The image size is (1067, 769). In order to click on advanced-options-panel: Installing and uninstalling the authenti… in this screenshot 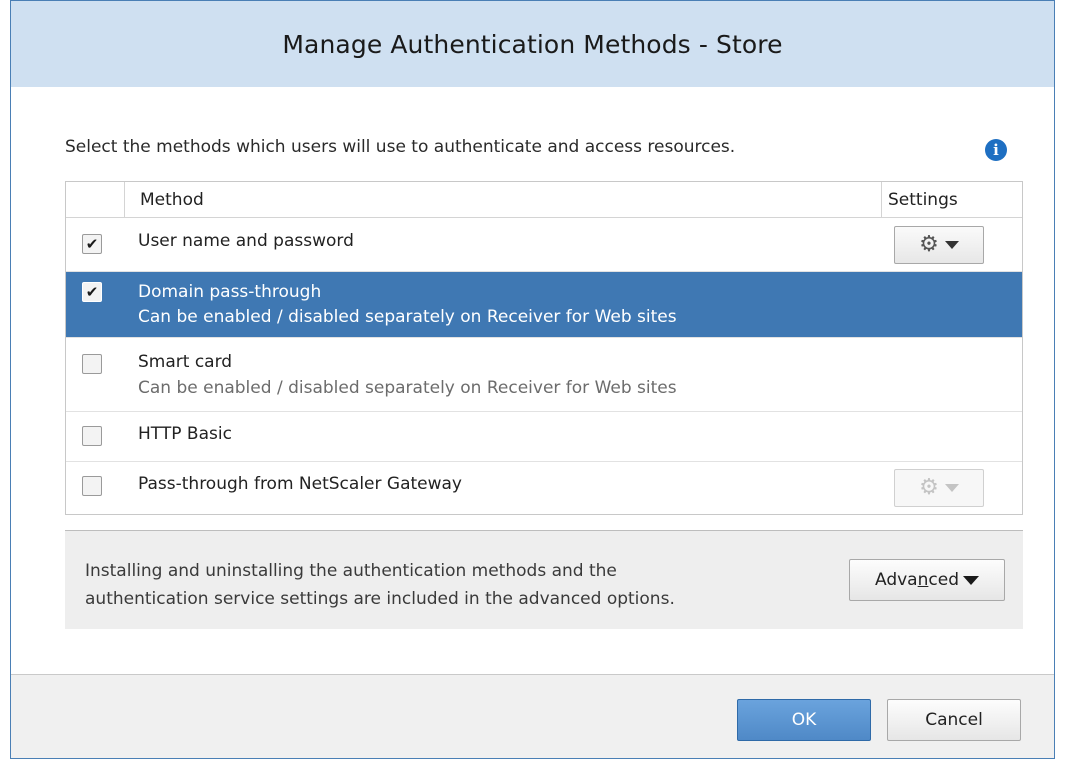, I will do `click(544, 580)`.